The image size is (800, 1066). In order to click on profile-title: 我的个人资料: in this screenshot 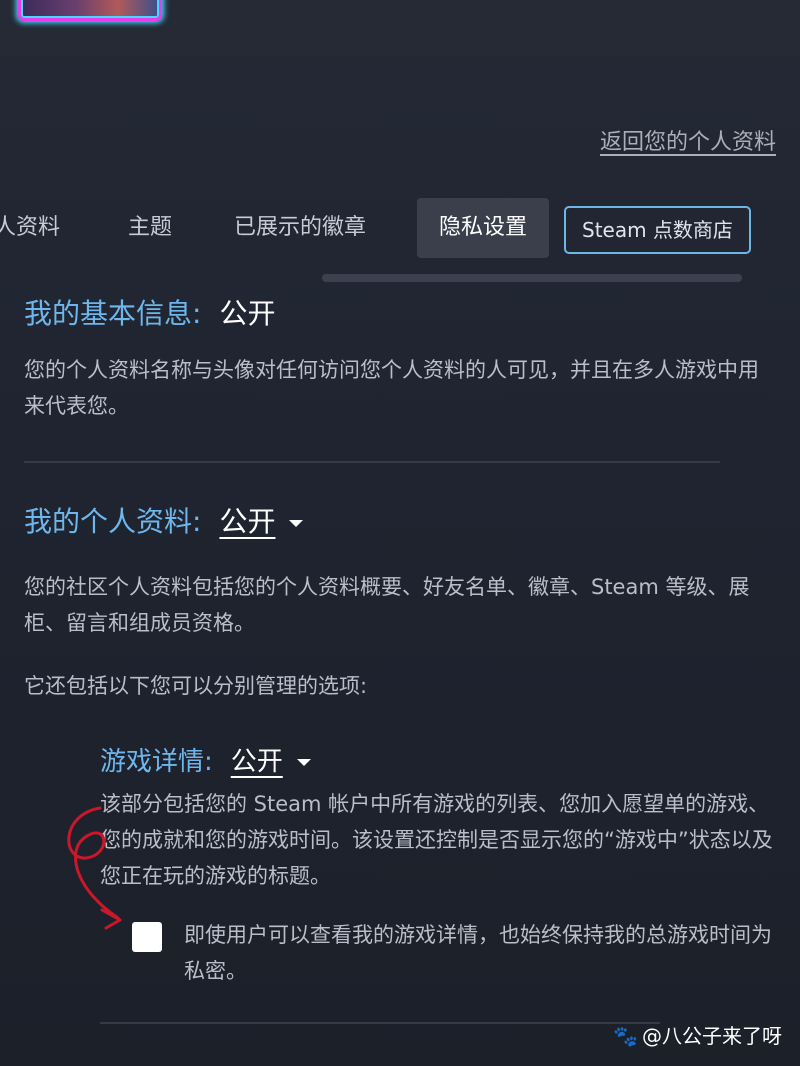, I will do `click(113, 521)`.